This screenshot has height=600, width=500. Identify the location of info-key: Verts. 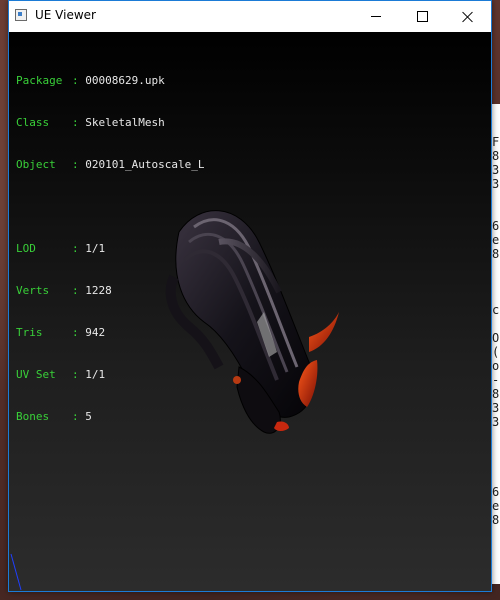
(33, 290).